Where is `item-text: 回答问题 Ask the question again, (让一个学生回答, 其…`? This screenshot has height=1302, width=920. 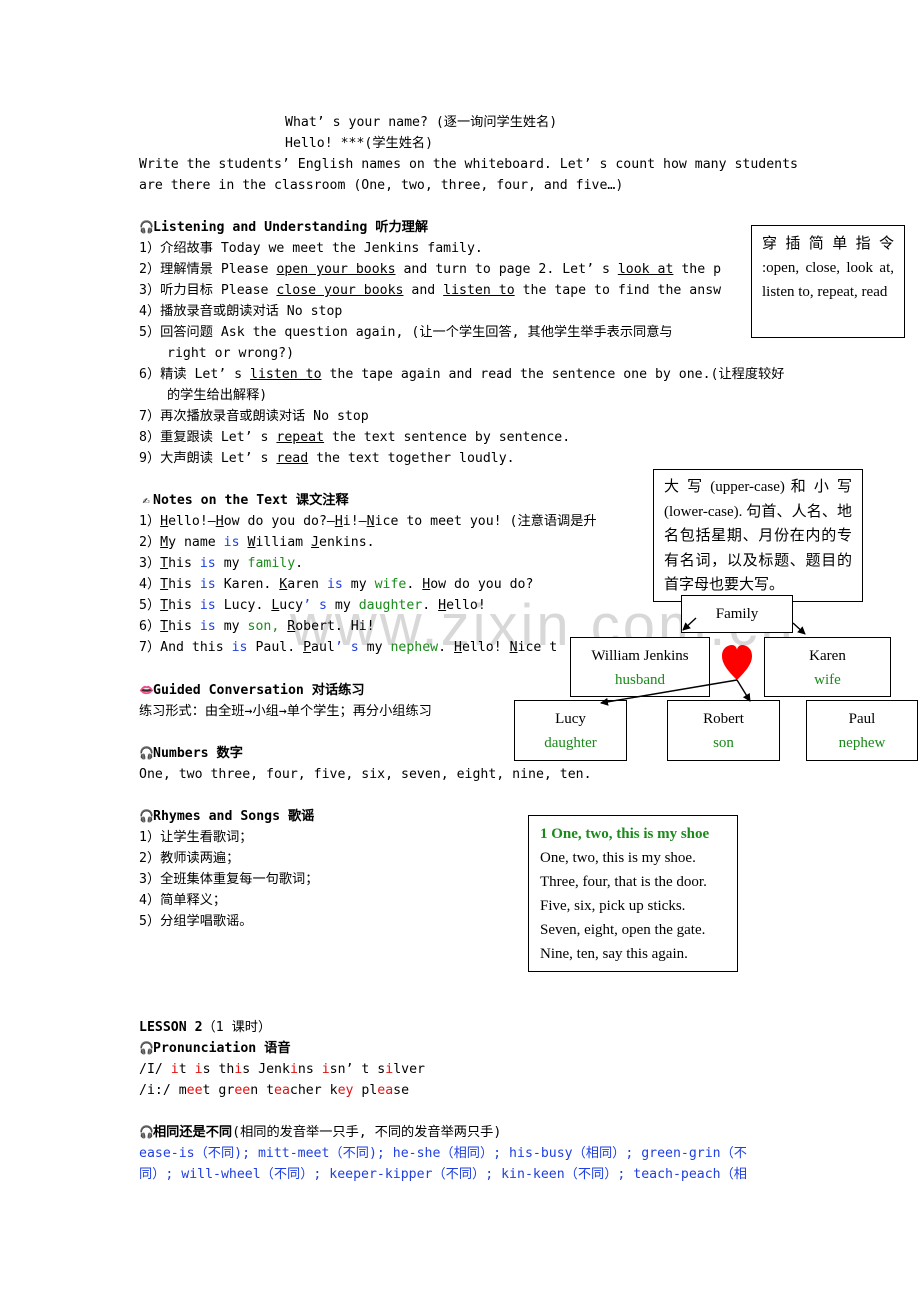 item-text: 回答问题 Ask the question again, (让一个学生回答, 其… is located at coordinates (416, 332).